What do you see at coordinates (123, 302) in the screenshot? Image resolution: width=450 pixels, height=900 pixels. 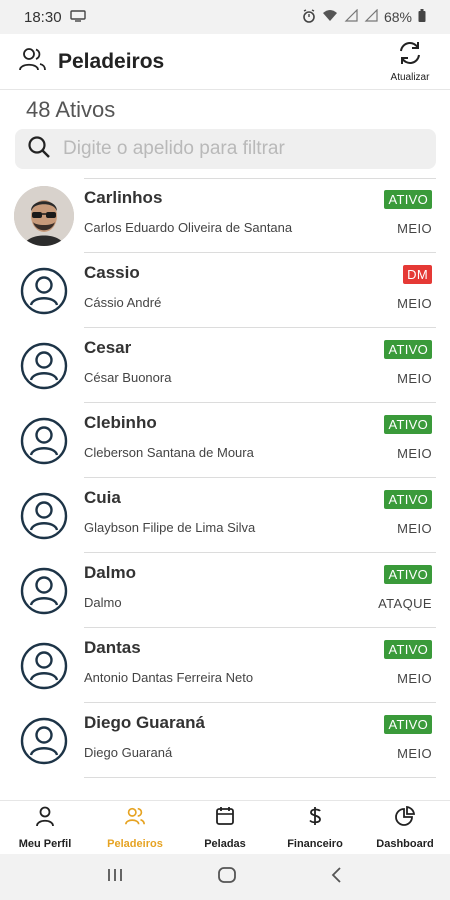 I see `player-fullname: Cássio André` at bounding box center [123, 302].